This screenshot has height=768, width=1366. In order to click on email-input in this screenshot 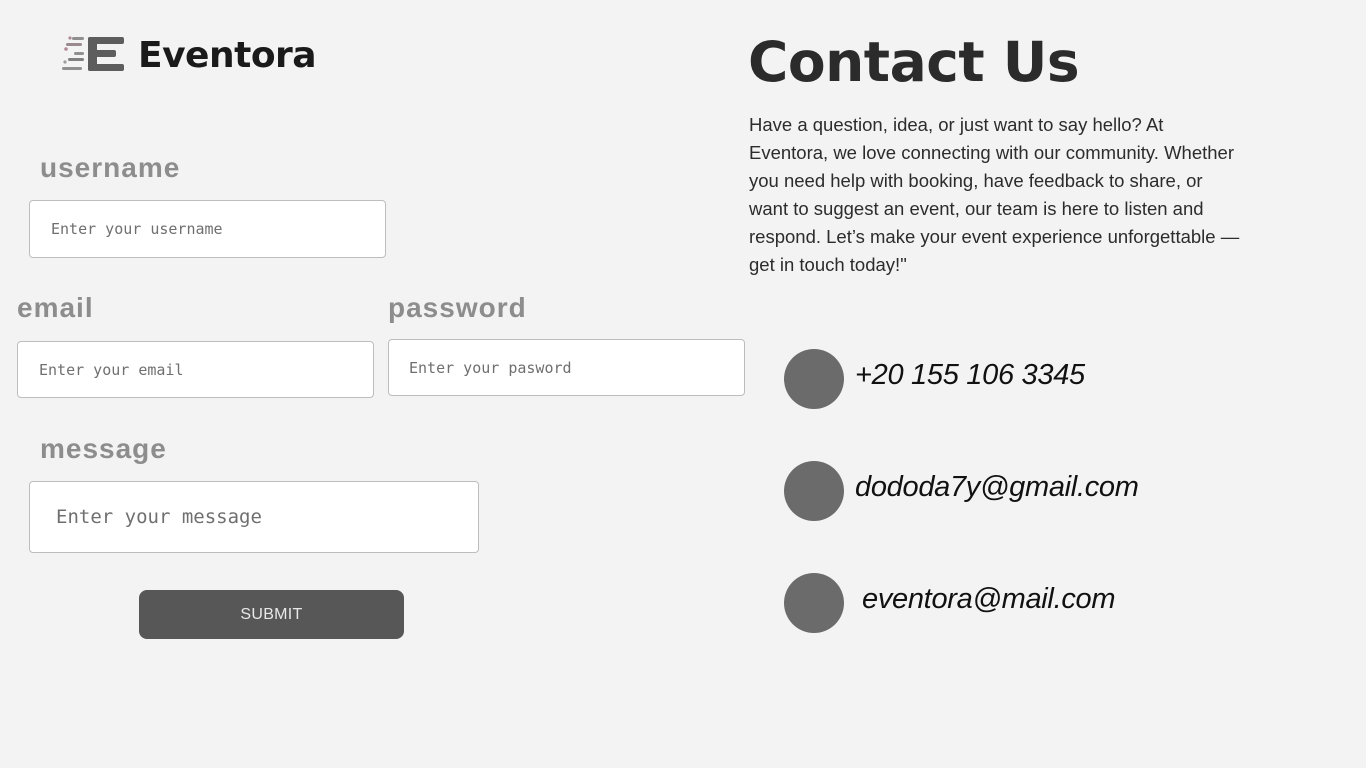, I will do `click(195, 369)`.